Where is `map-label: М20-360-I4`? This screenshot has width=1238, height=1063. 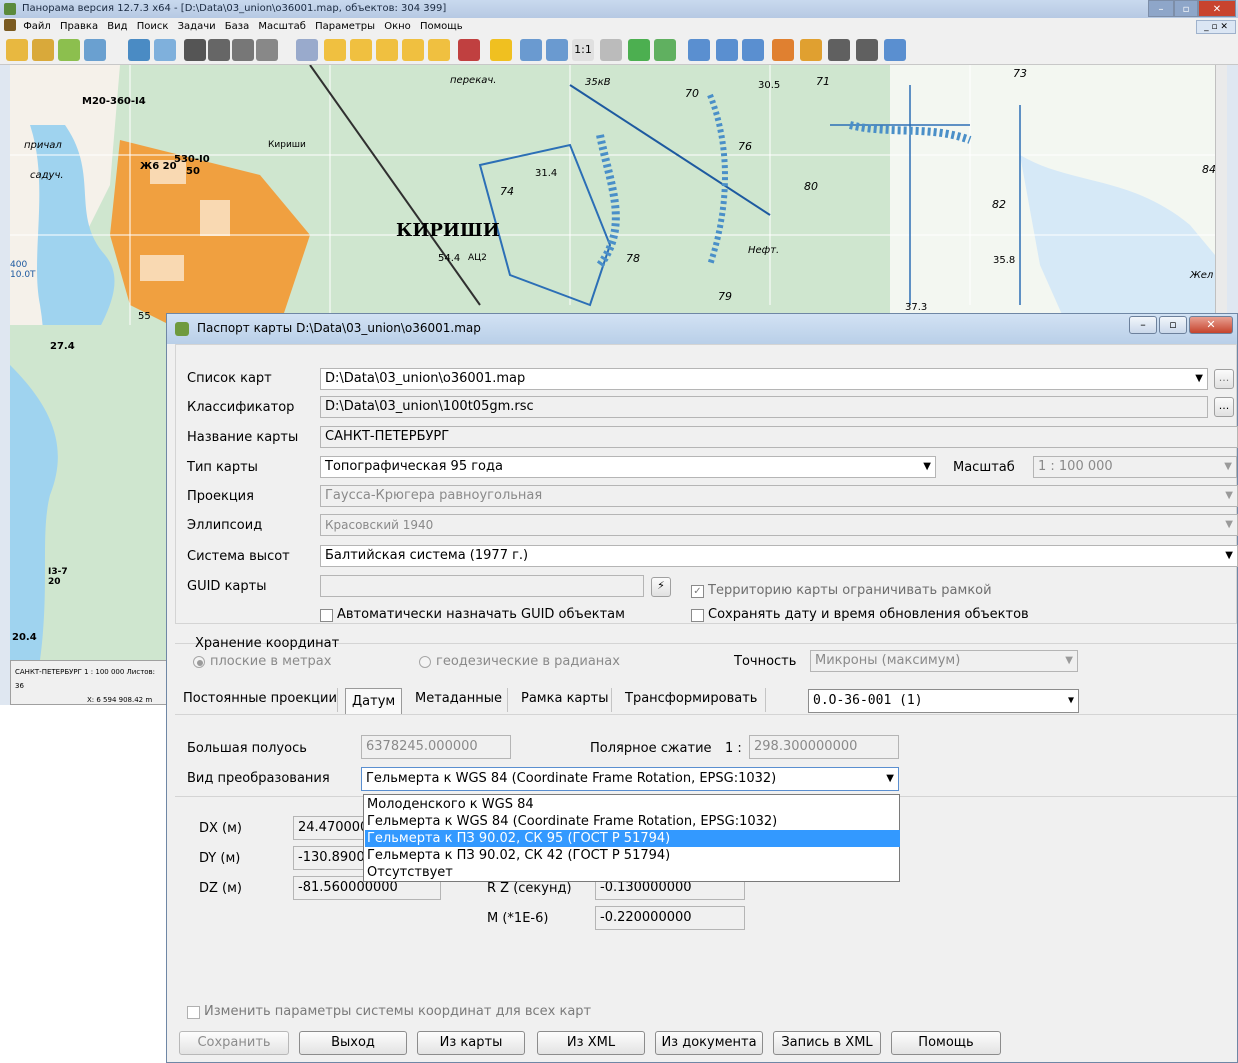 map-label: М20-360-I4 is located at coordinates (114, 101).